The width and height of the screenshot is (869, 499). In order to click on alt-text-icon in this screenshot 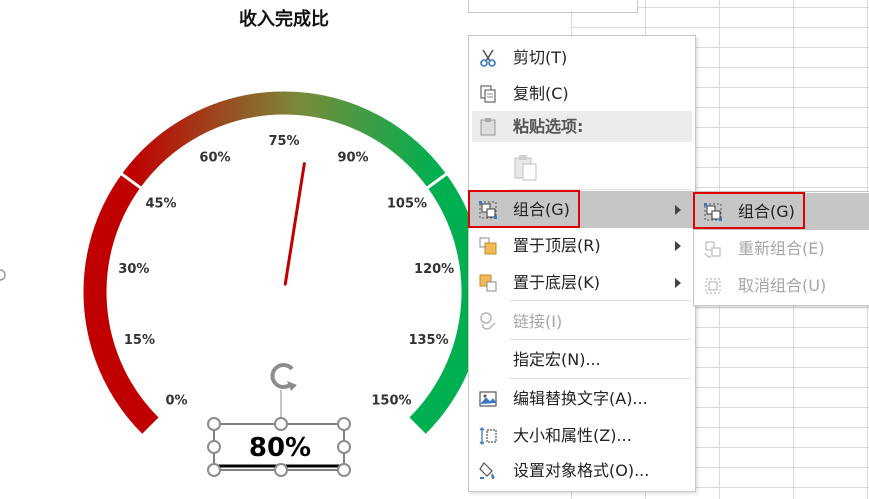, I will do `click(488, 399)`.